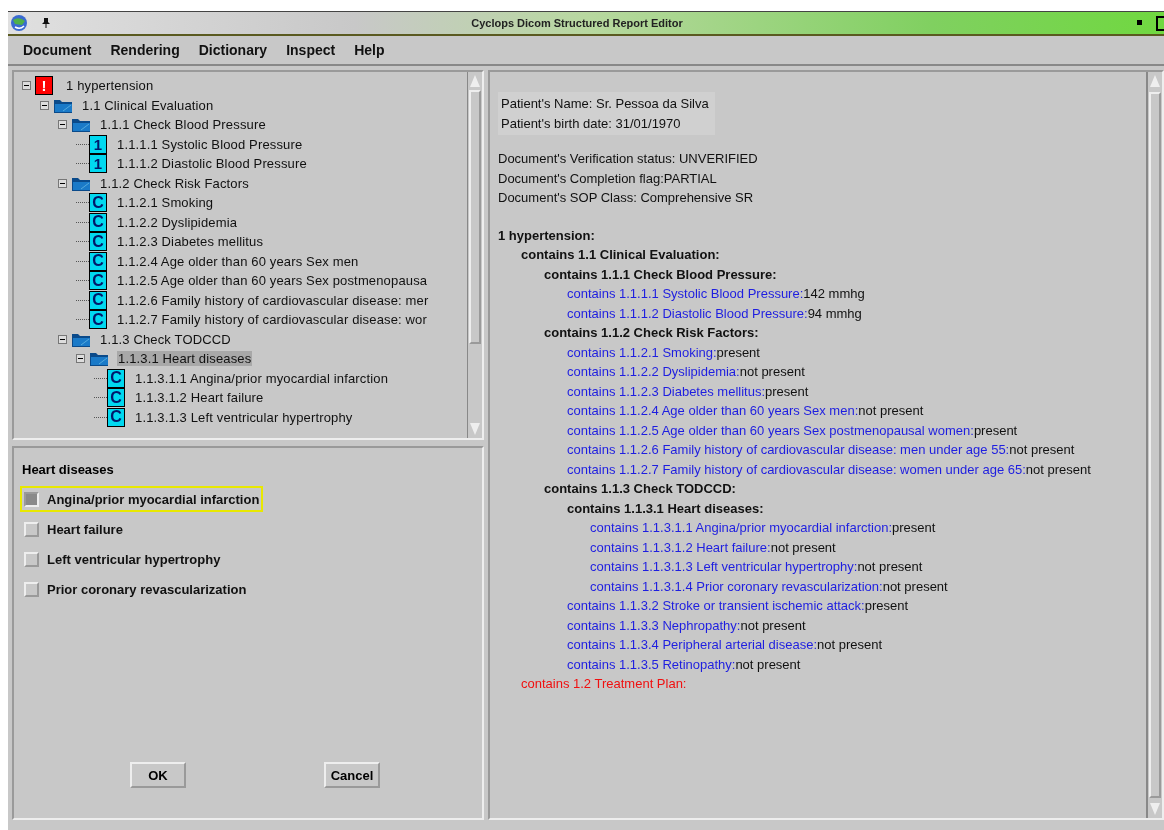 Image resolution: width=1164 pixels, height=830 pixels. What do you see at coordinates (57, 50) in the screenshot?
I see `menu-item: Document` at bounding box center [57, 50].